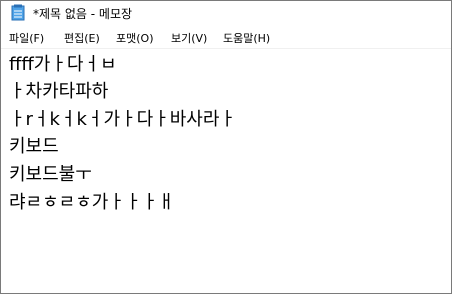 This screenshot has width=452, height=294. Describe the element at coordinates (122, 119) in the screenshot. I see `text-line: ㅏrㅓkㅓkㅓ가ㅏ다ㅏ바사라ㅏ` at that location.